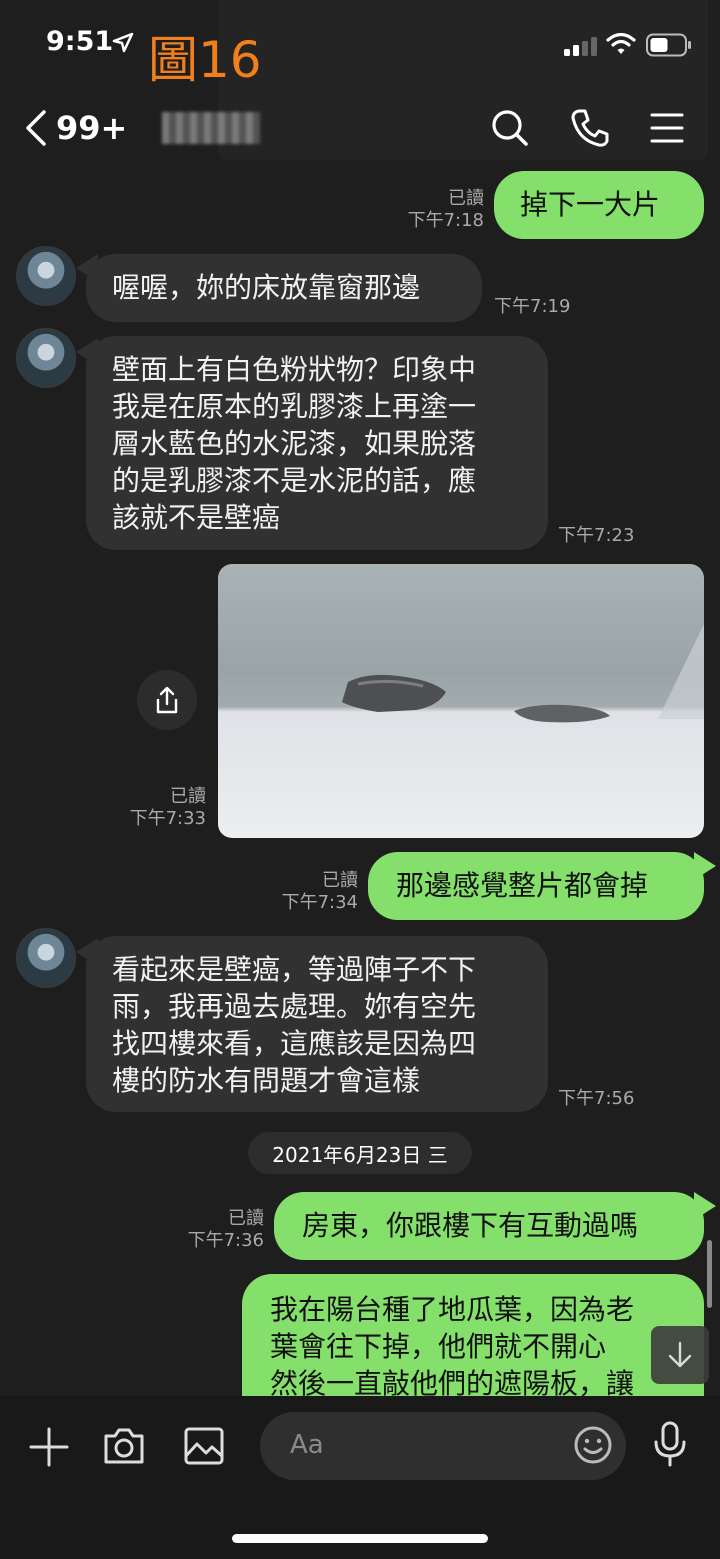 The image size is (720, 1559). I want to click on back-button: 99+, so click(89, 128).